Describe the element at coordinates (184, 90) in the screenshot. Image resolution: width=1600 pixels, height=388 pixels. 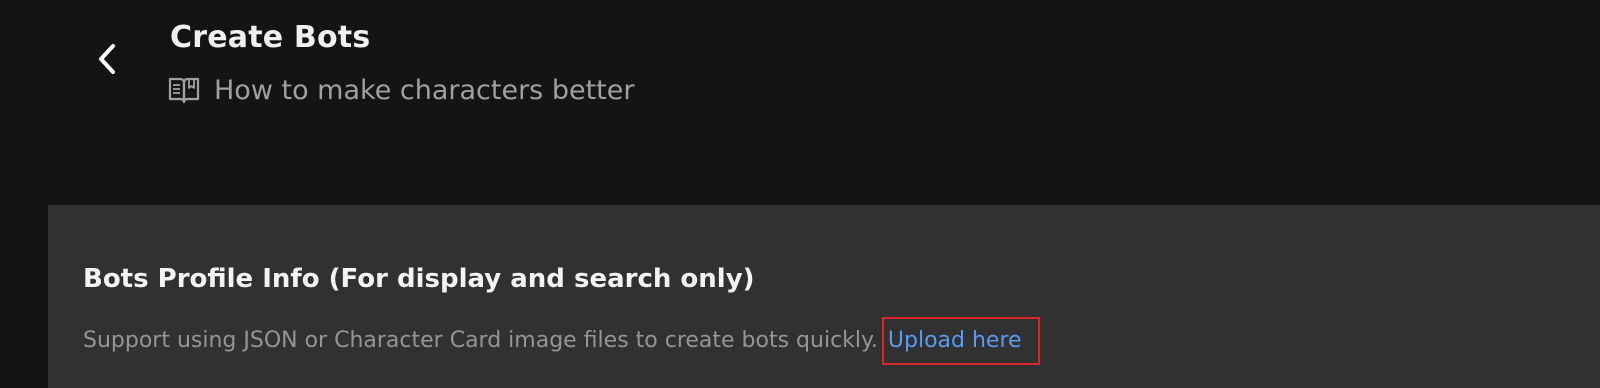
I see `book-icon` at that location.